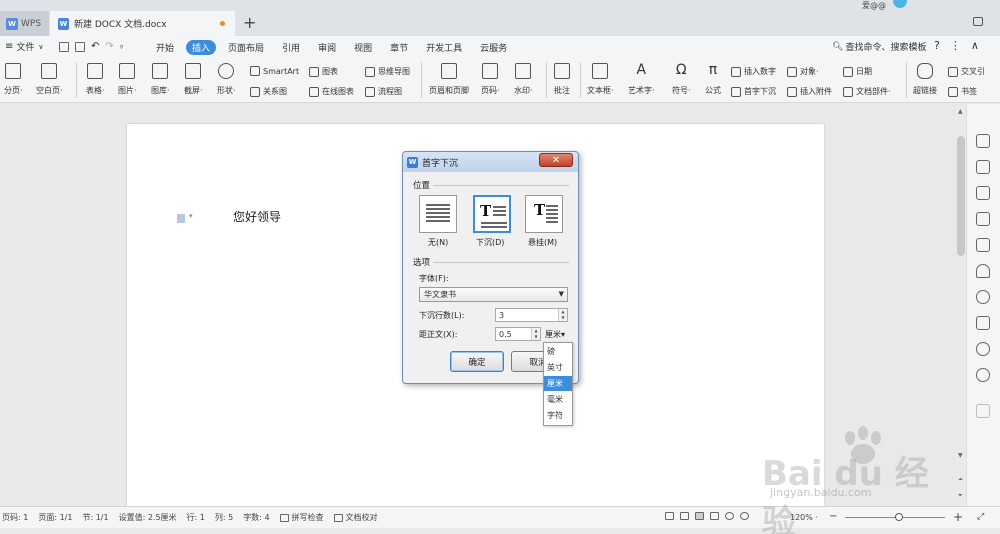 The image size is (1000, 534). I want to click on redo-icon: ↷, so click(109, 46).